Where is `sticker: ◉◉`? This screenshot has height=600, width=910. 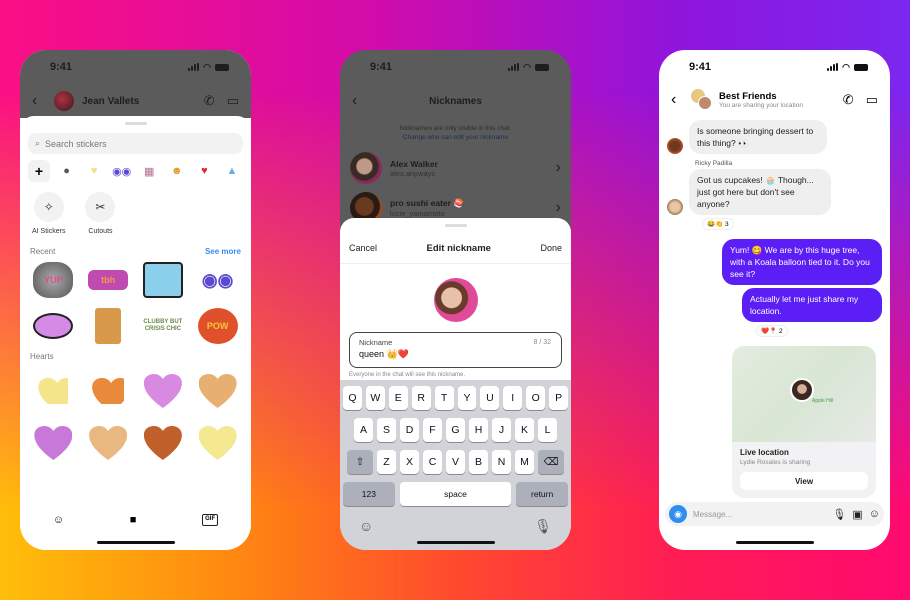 sticker: ◉◉ is located at coordinates (217, 280).